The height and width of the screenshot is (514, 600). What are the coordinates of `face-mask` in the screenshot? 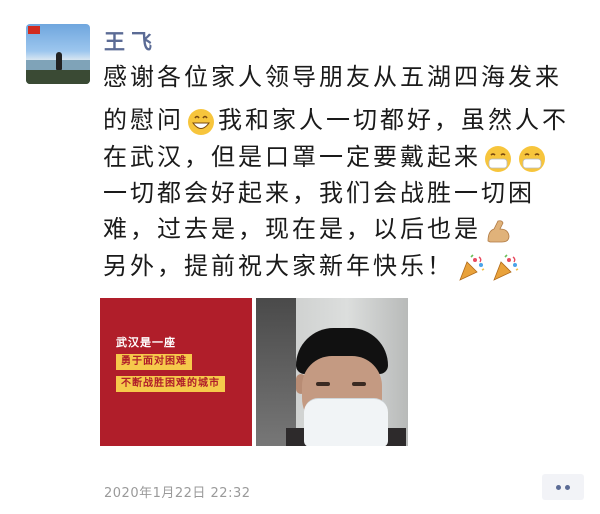 It's located at (346, 422).